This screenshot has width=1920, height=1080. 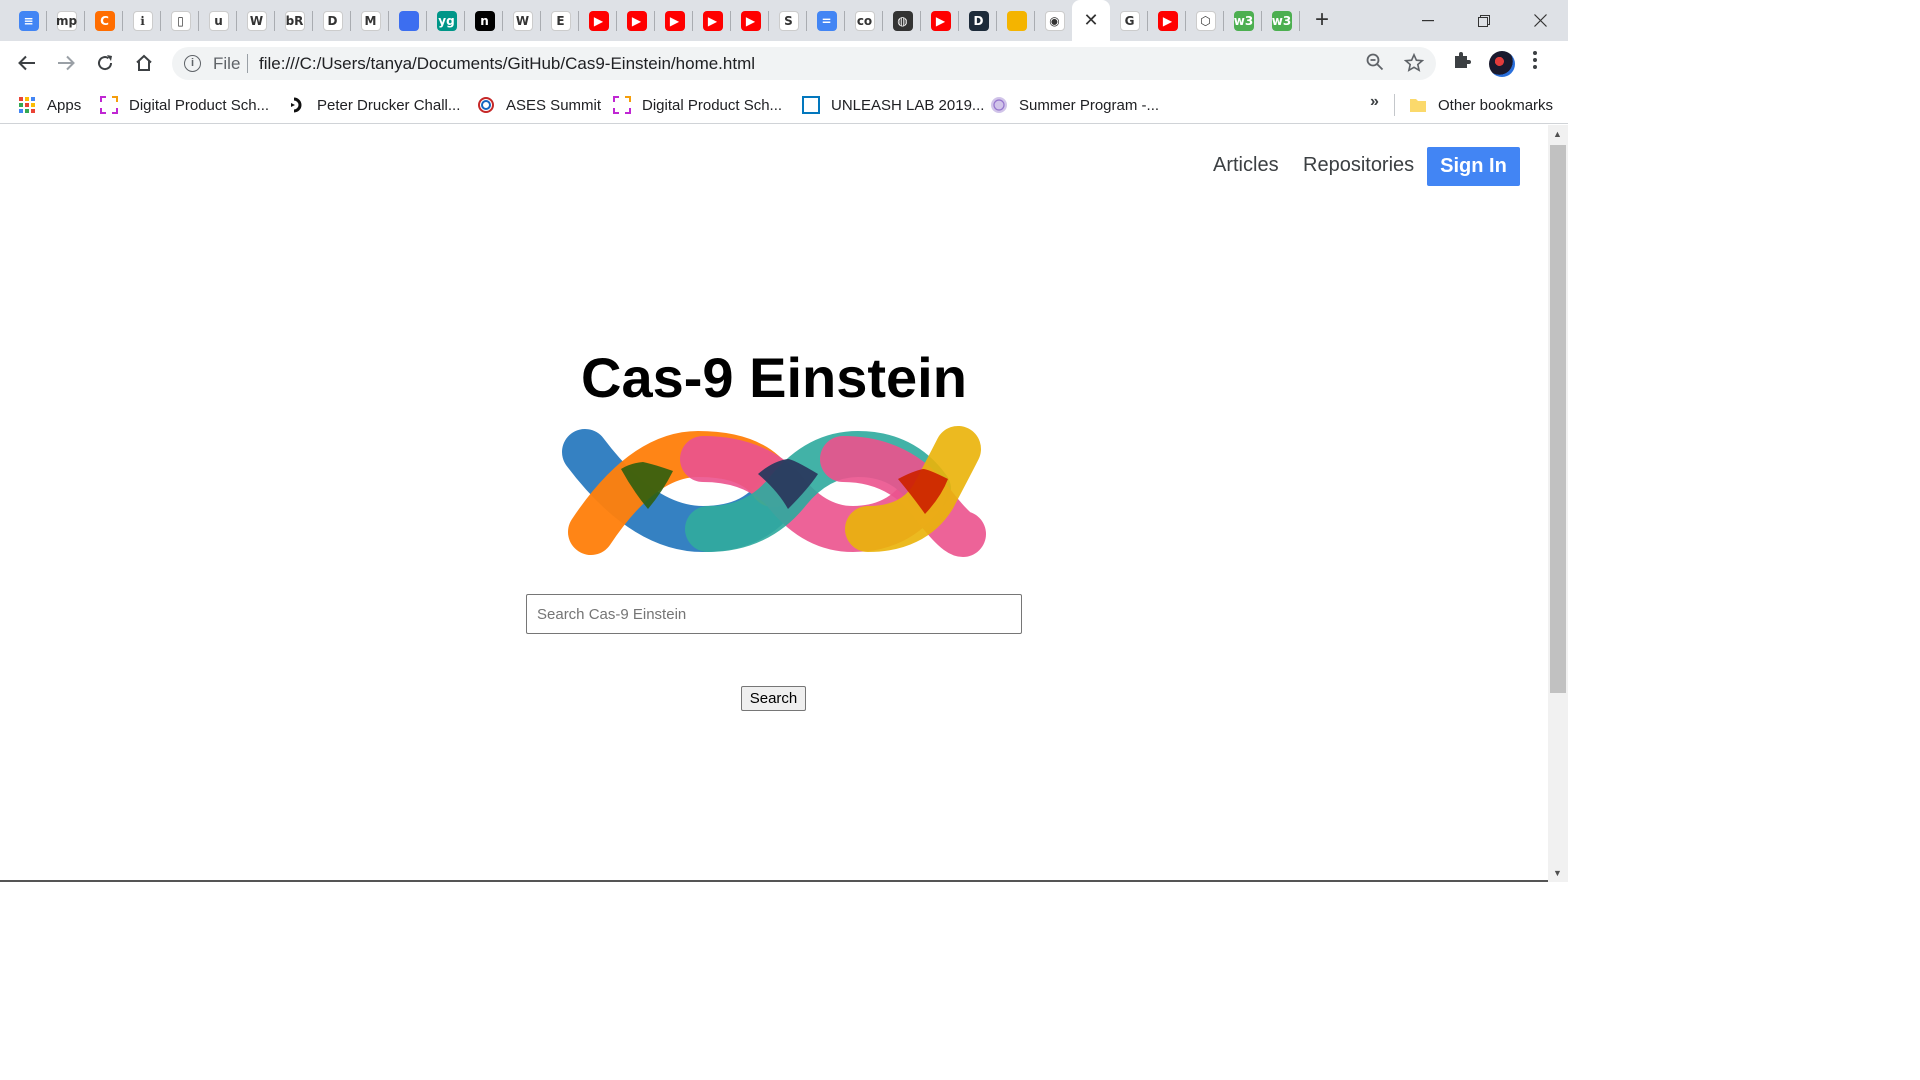 I want to click on restore-icon, so click(x=1484, y=20).